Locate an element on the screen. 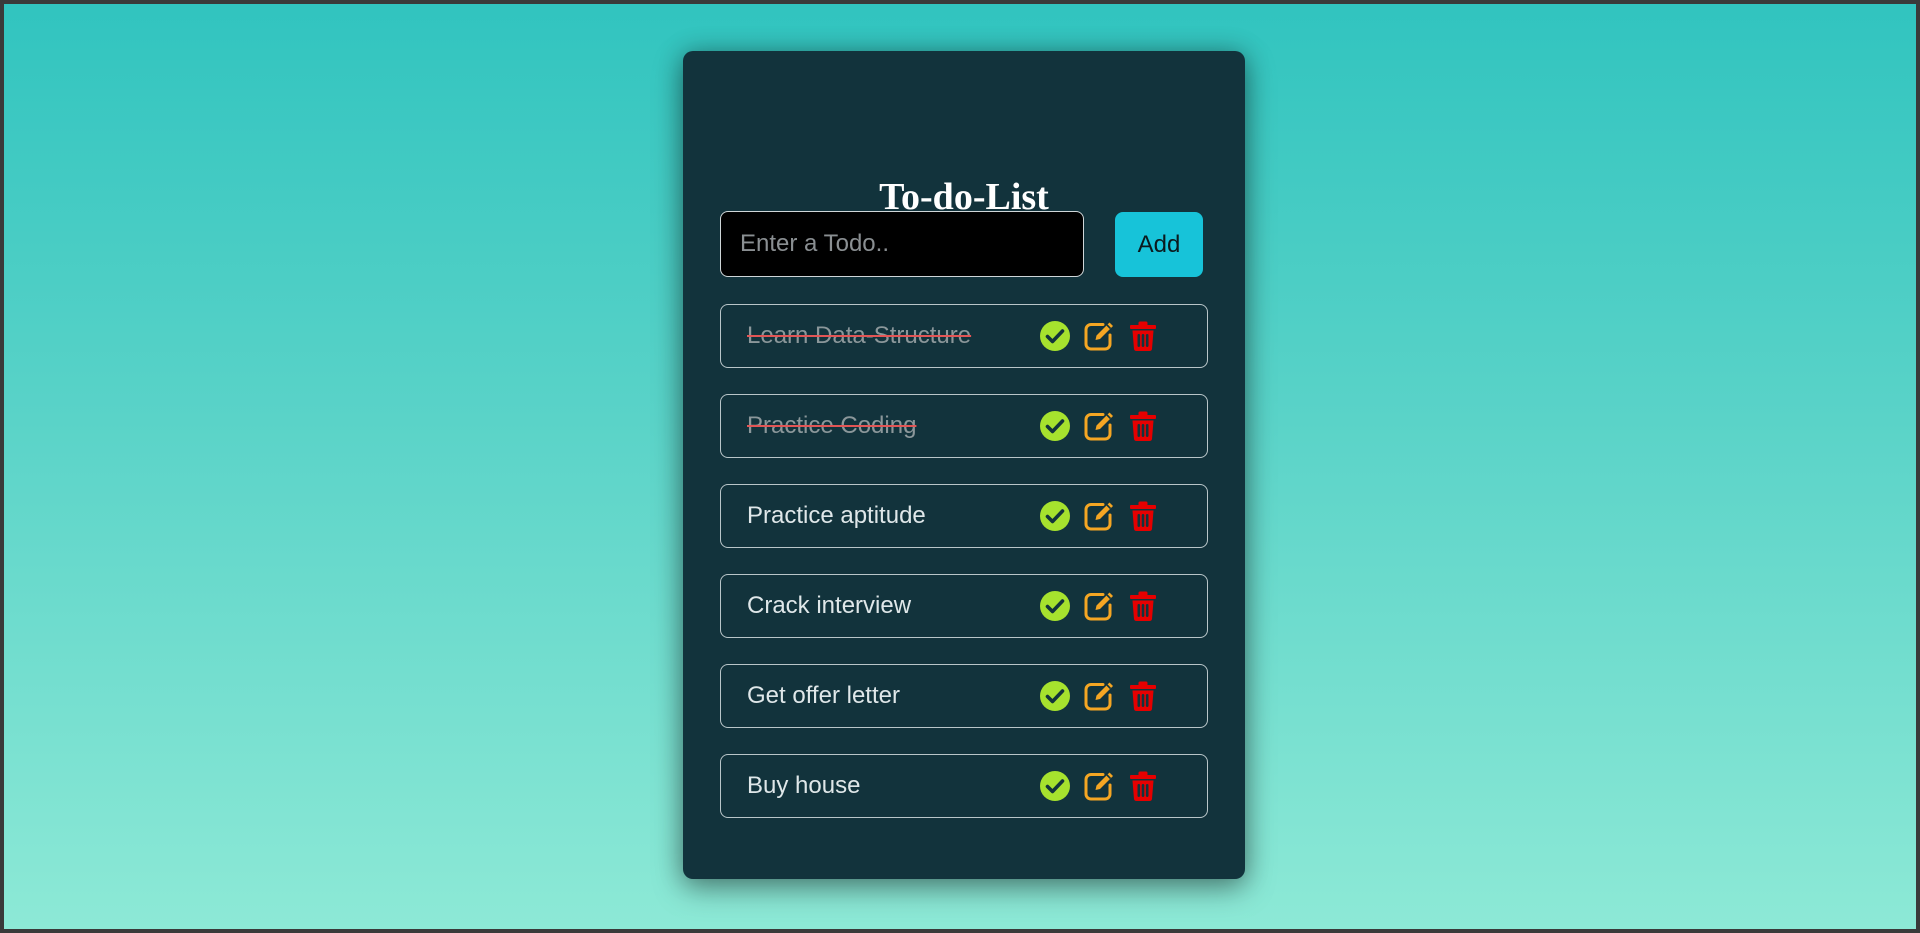  todo-item: Buy house is located at coordinates (964, 786).